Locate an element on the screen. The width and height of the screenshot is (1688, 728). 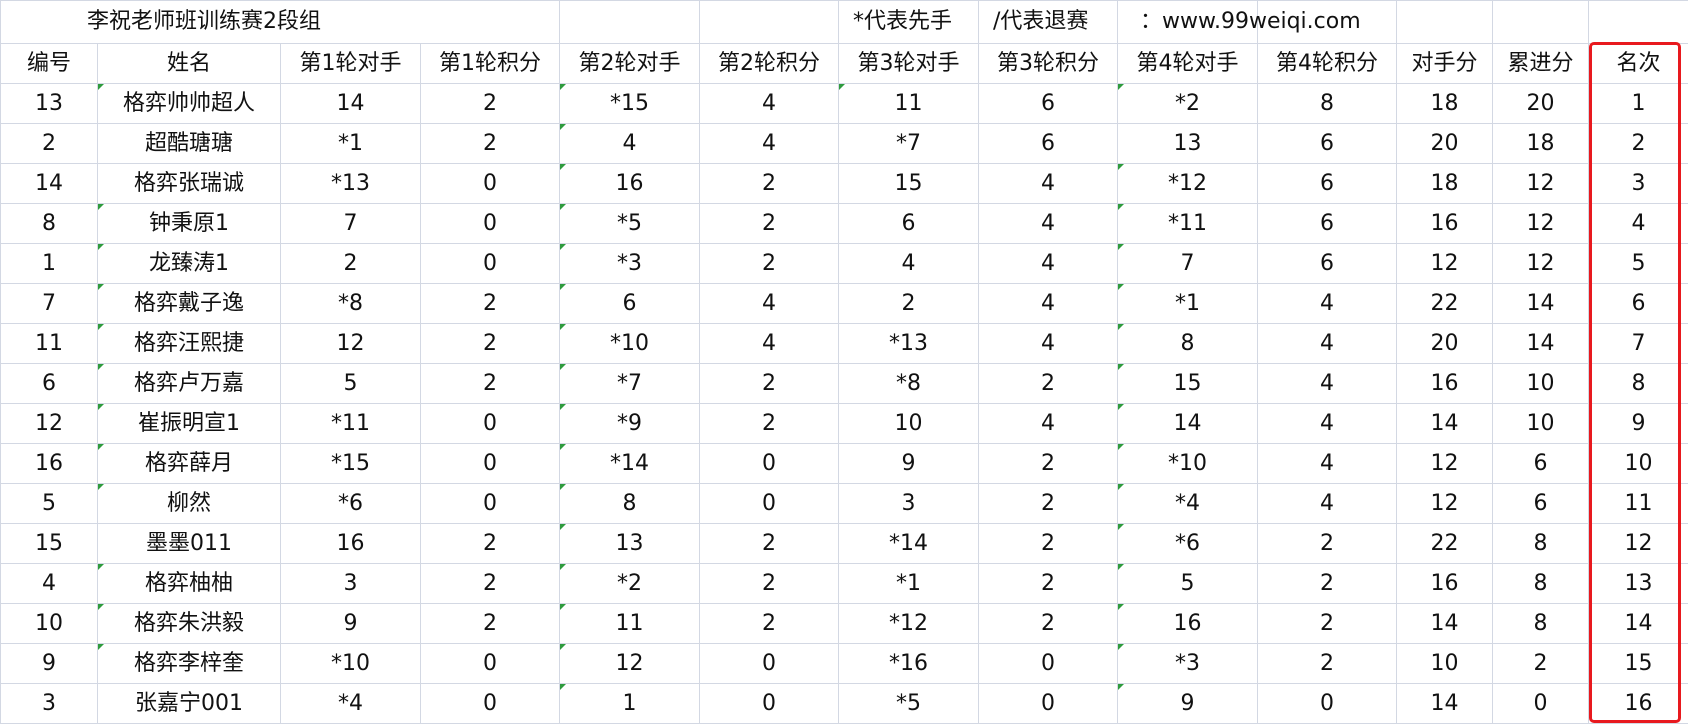
cell-r2-score: 4 is located at coordinates (769, 143).